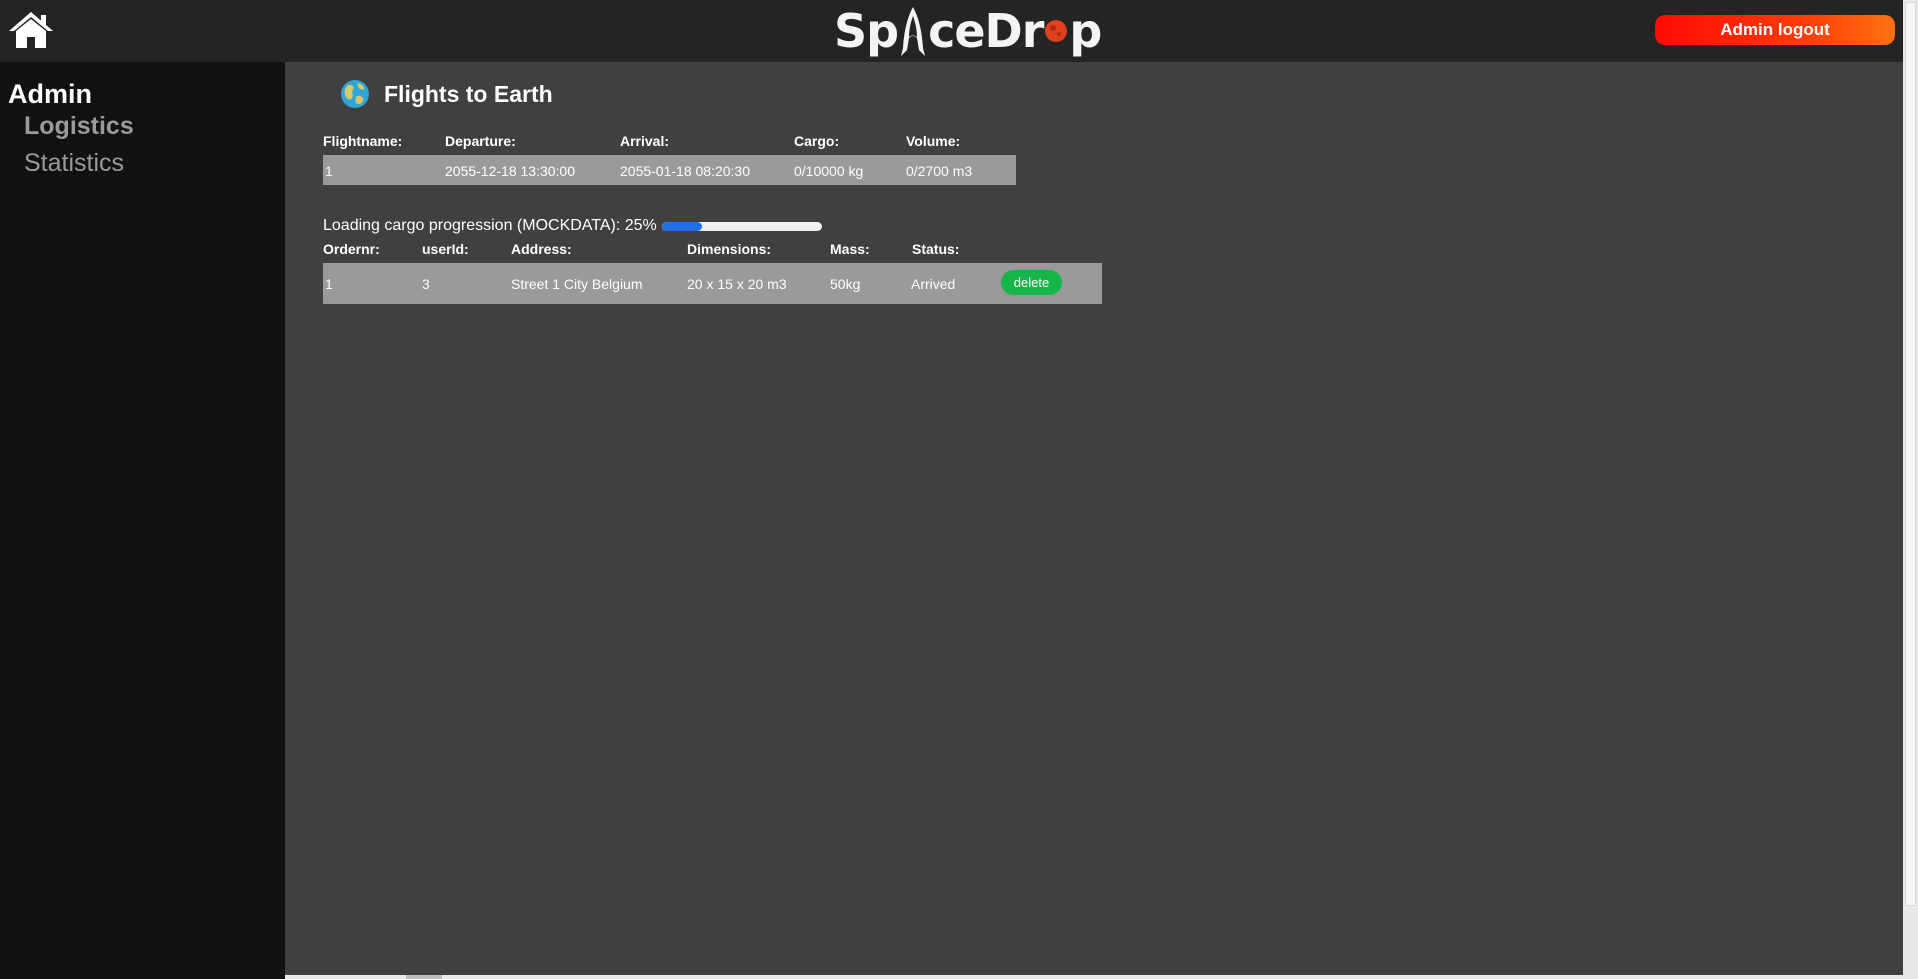 Image resolution: width=1918 pixels, height=979 pixels. Describe the element at coordinates (445, 249) in the screenshot. I see `header-userid: userId:` at that location.